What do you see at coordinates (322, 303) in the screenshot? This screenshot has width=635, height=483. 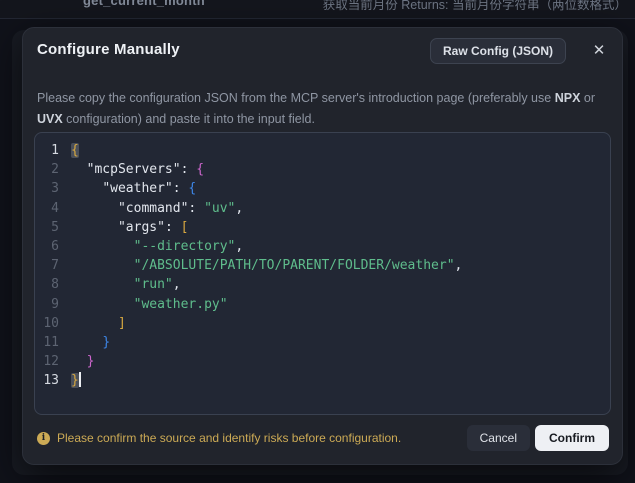 I see `code-line: 9 "weather.py"` at bounding box center [322, 303].